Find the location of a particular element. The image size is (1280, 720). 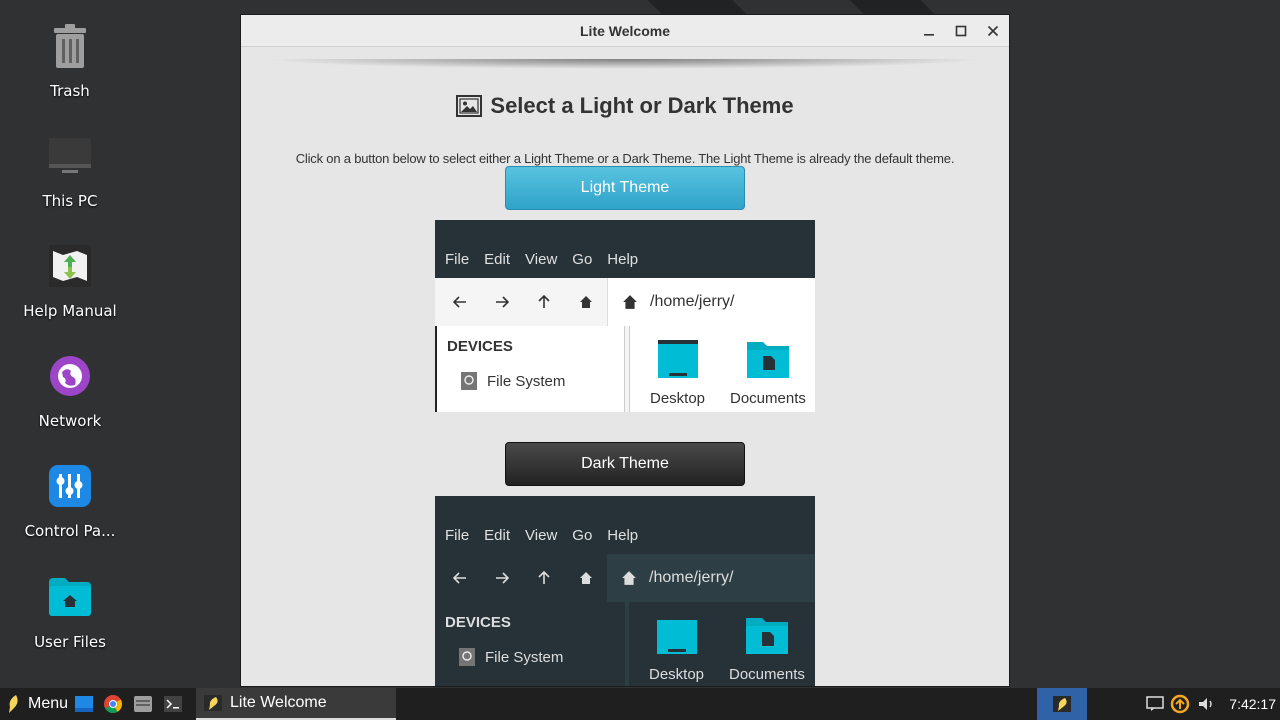

section-divider is located at coordinates (625, 64).